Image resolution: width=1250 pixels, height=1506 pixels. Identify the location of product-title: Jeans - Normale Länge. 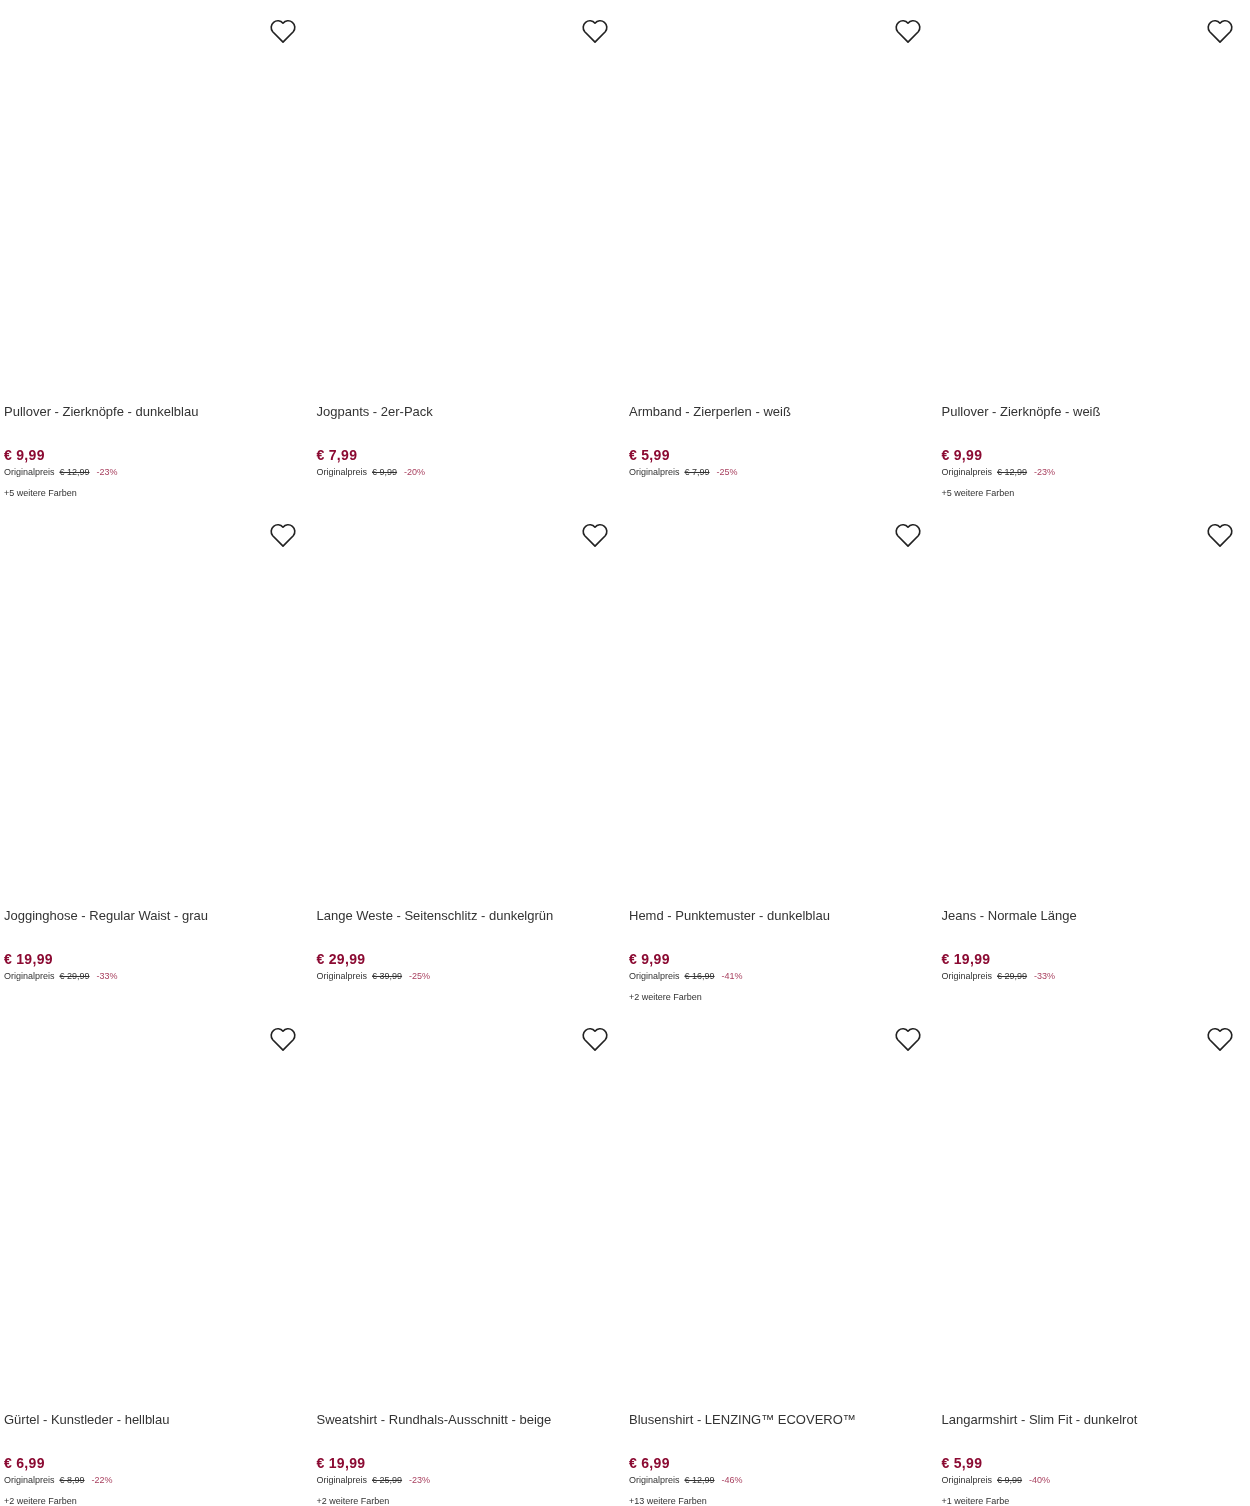
(1091, 916).